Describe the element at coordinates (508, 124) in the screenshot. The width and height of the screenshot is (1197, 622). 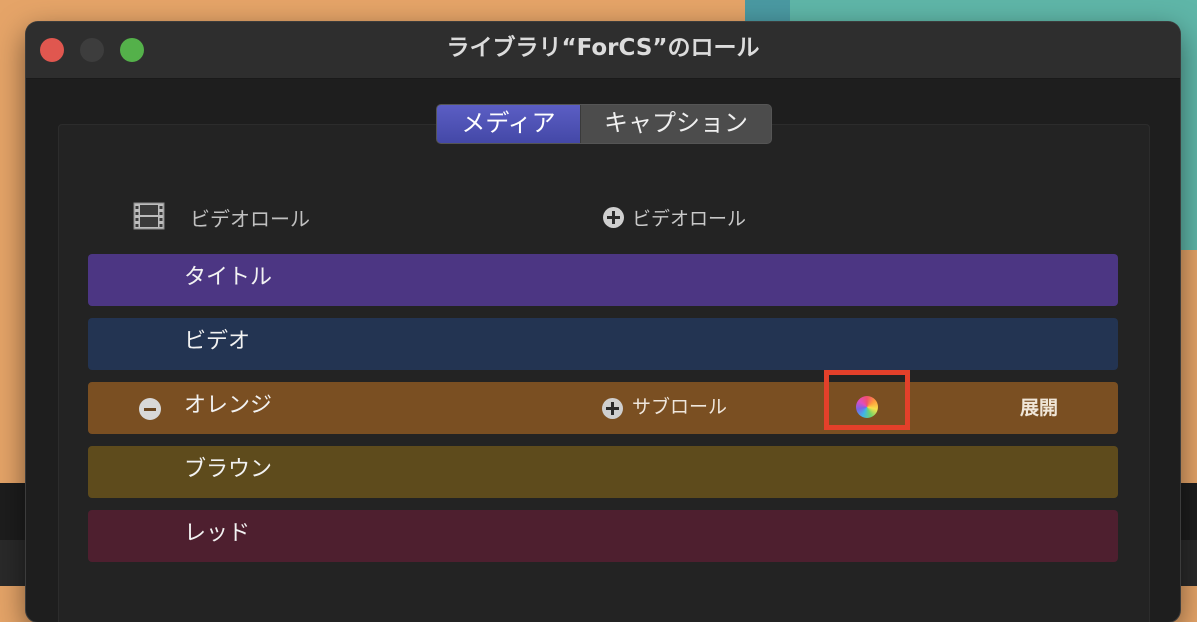
I see `tab-media: メディア` at that location.